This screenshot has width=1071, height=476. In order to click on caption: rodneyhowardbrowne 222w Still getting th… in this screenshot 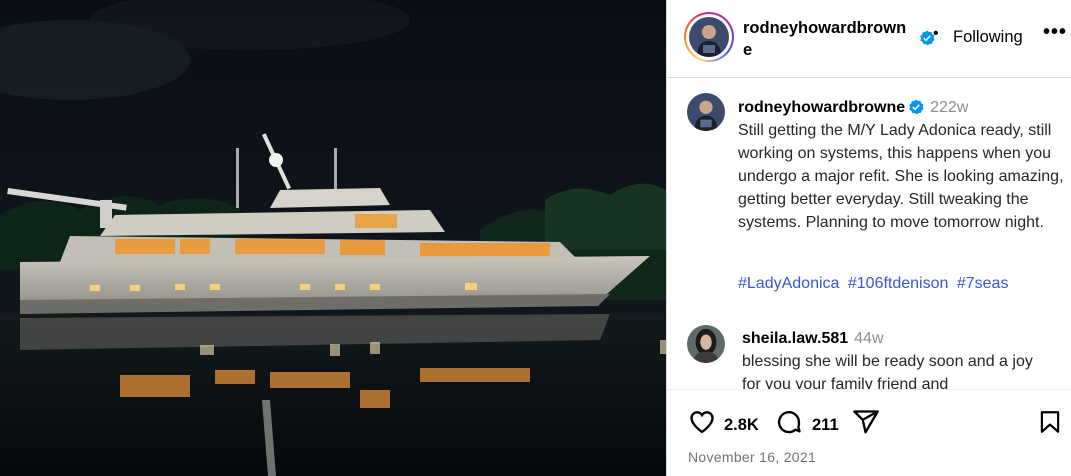, I will do `click(902, 165)`.